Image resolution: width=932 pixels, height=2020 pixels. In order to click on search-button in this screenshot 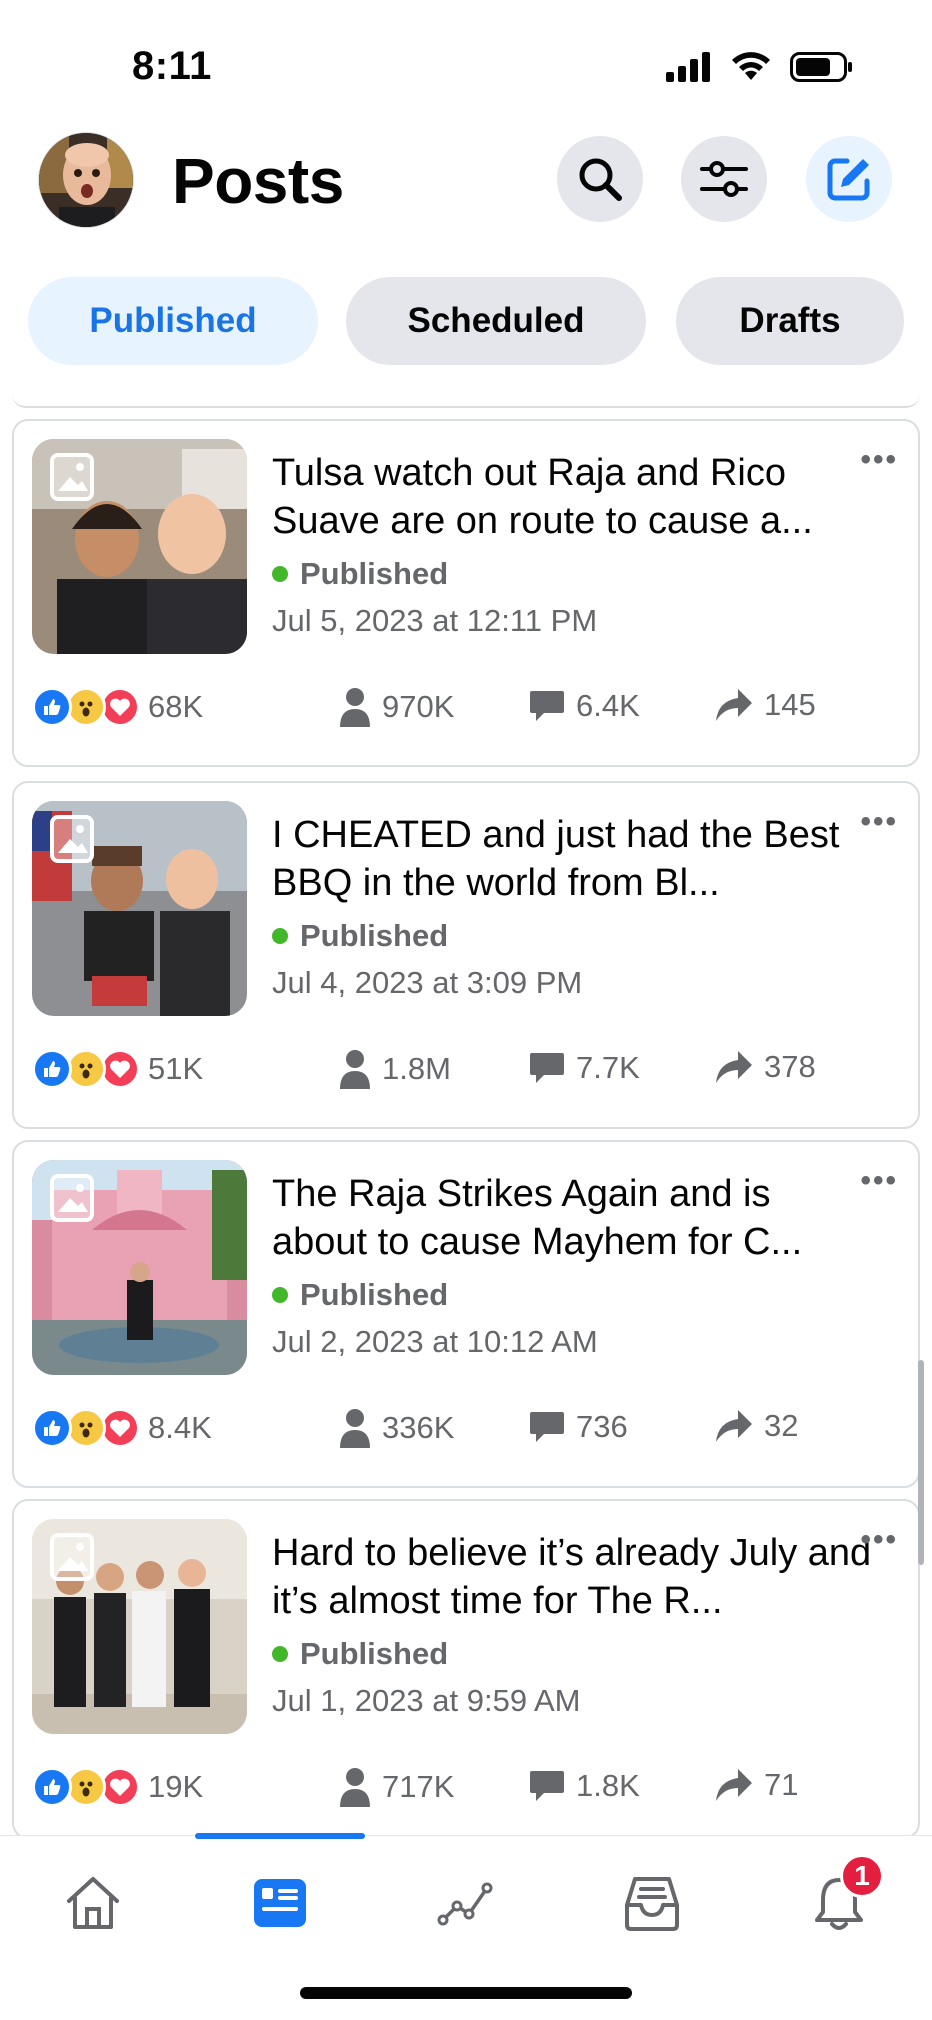, I will do `click(600, 179)`.